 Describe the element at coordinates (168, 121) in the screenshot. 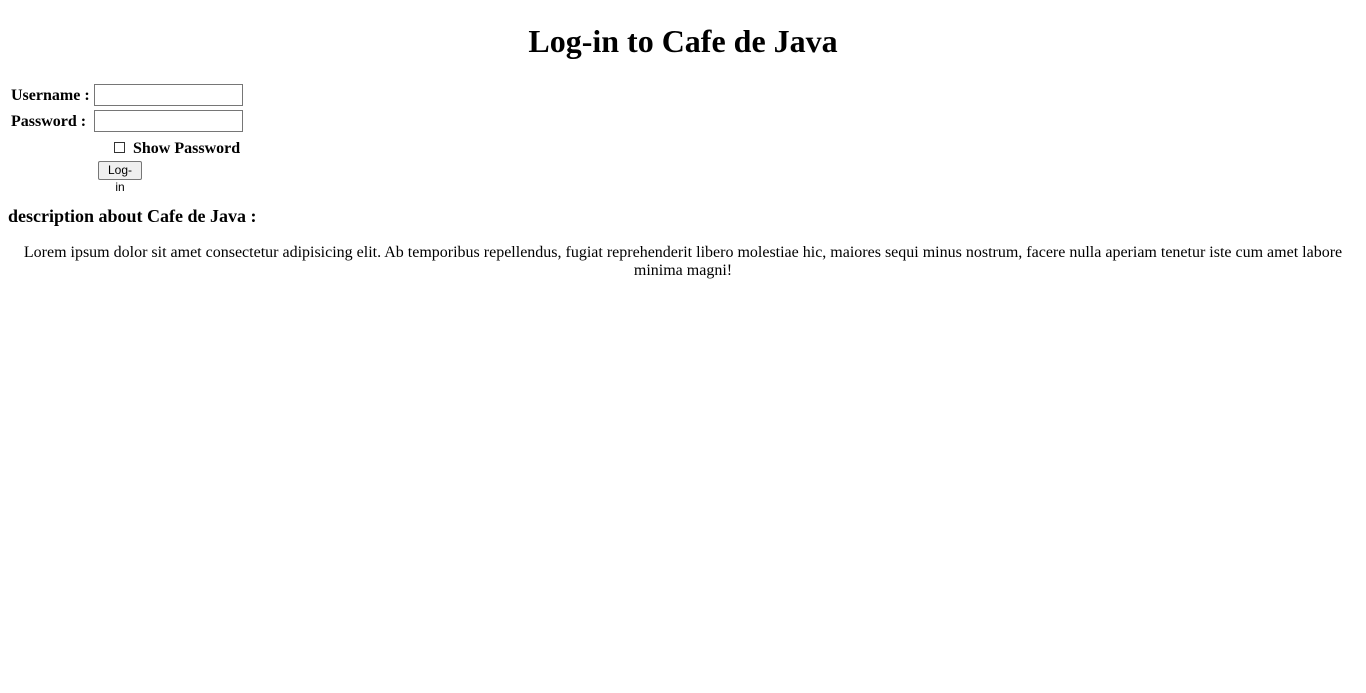

I see `password-input` at that location.